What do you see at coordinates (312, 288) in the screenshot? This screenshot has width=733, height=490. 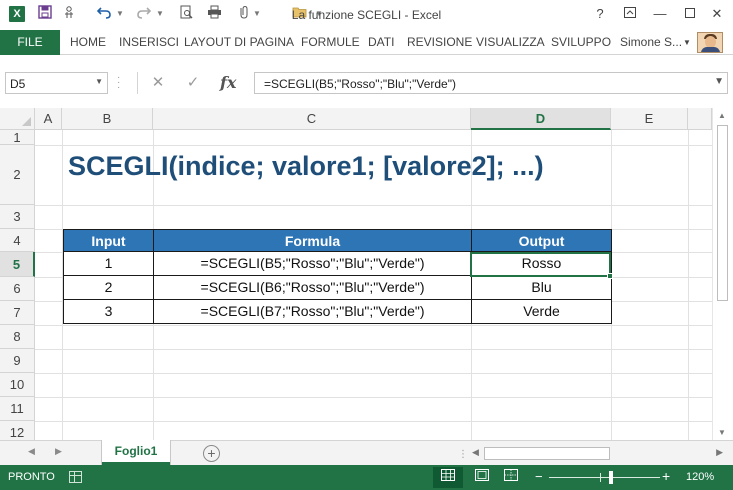 I see `table-cell-formula: =SCEGLI(B6;"Rosso";"Blu";"Verde")` at bounding box center [312, 288].